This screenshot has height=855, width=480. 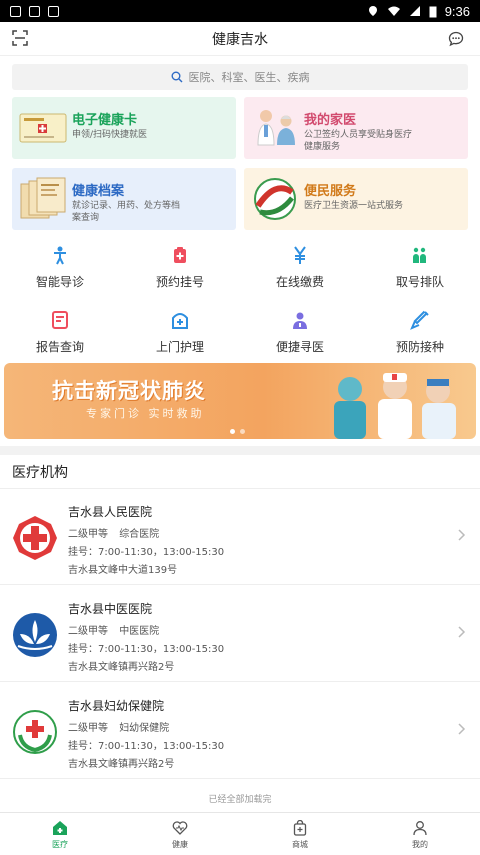 What do you see at coordinates (457, 11) in the screenshot?
I see `clock: 9:36` at bounding box center [457, 11].